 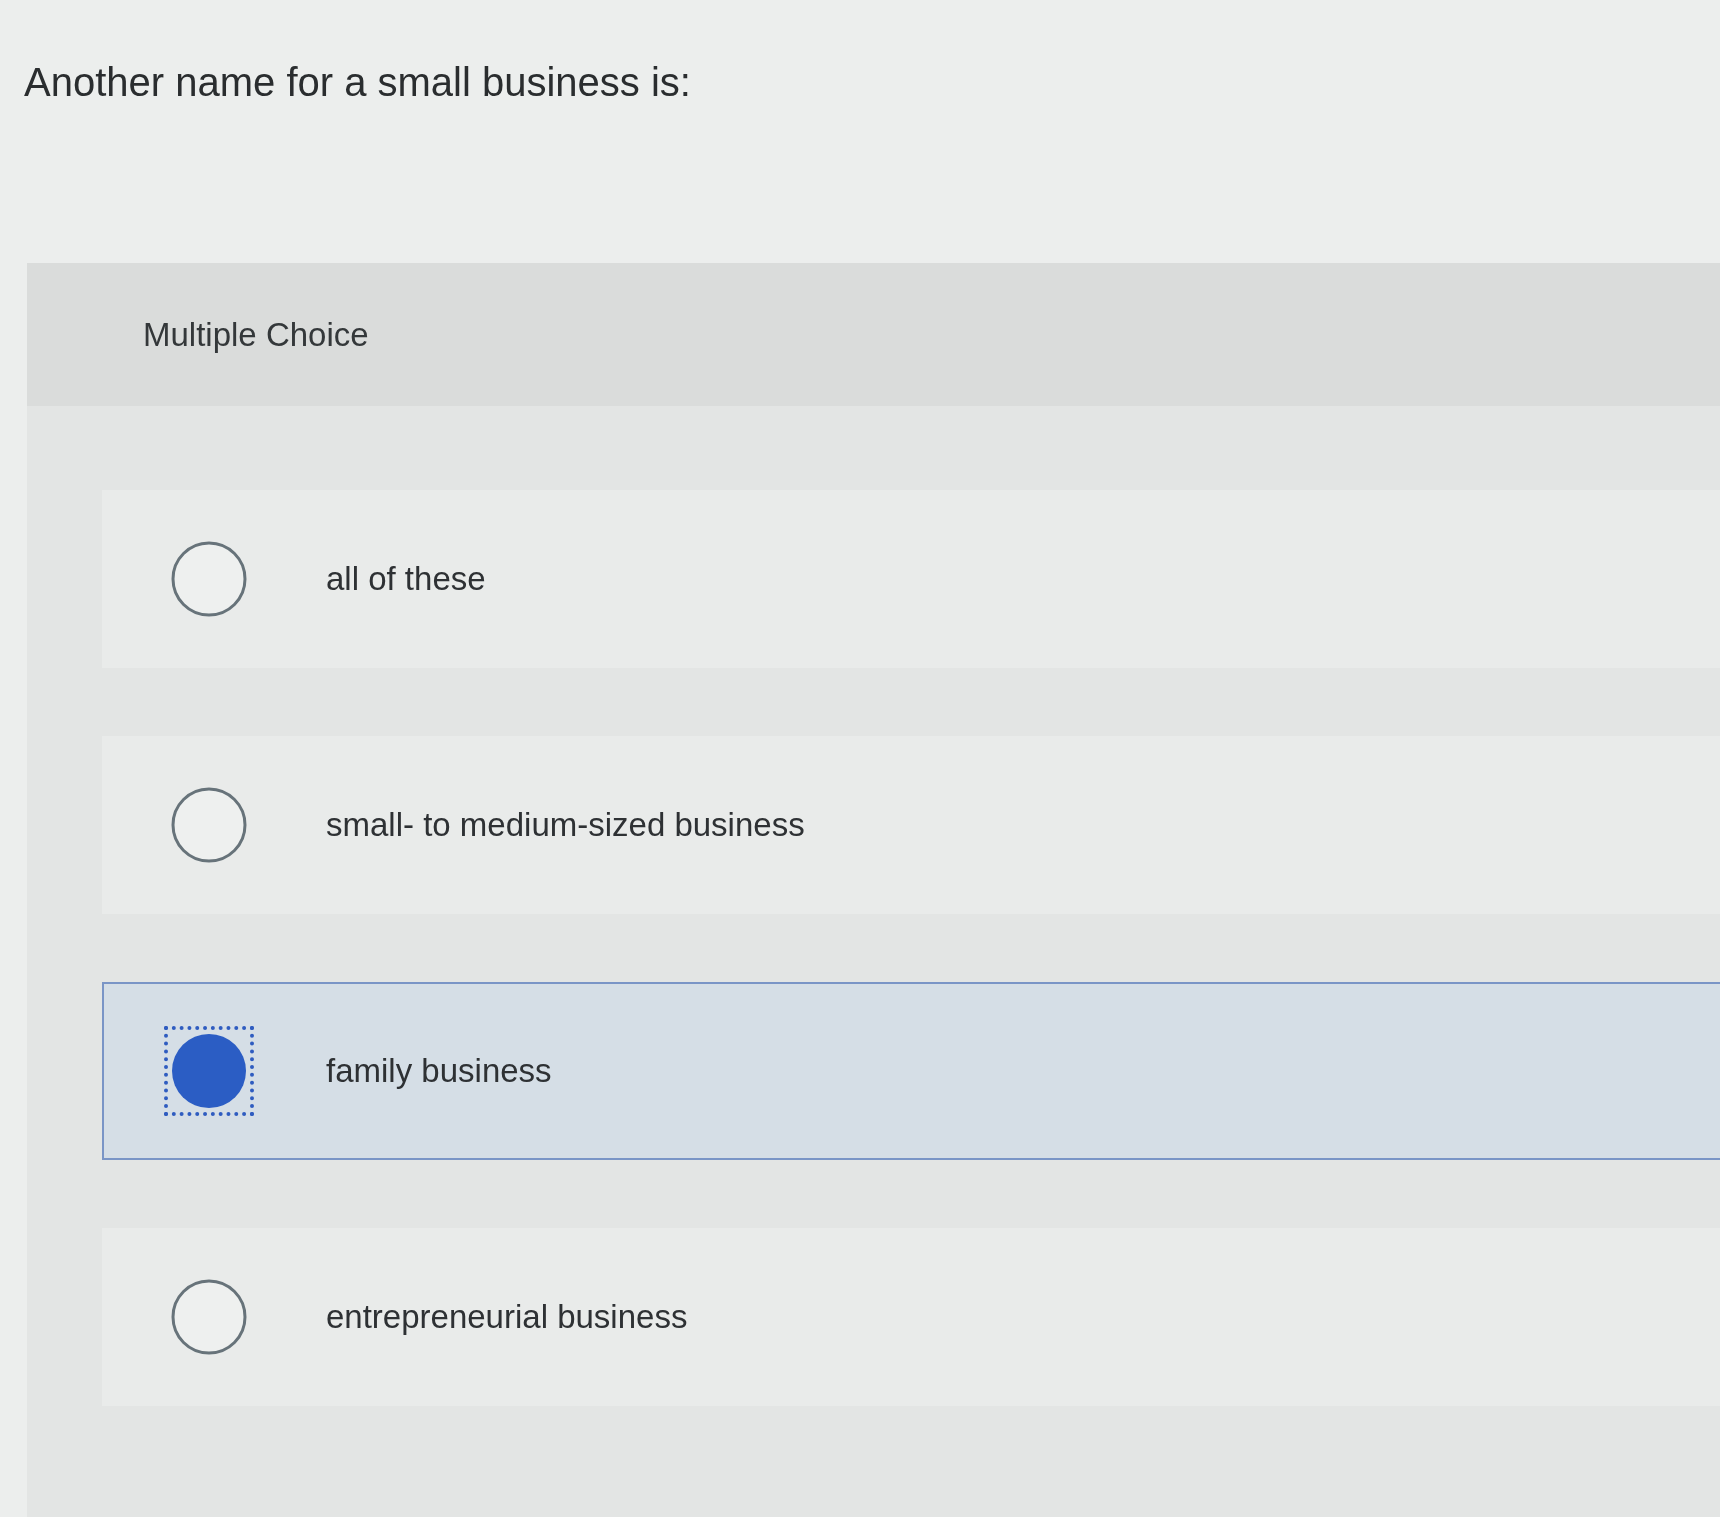 I want to click on answer-option: all of these, so click(x=911, y=579).